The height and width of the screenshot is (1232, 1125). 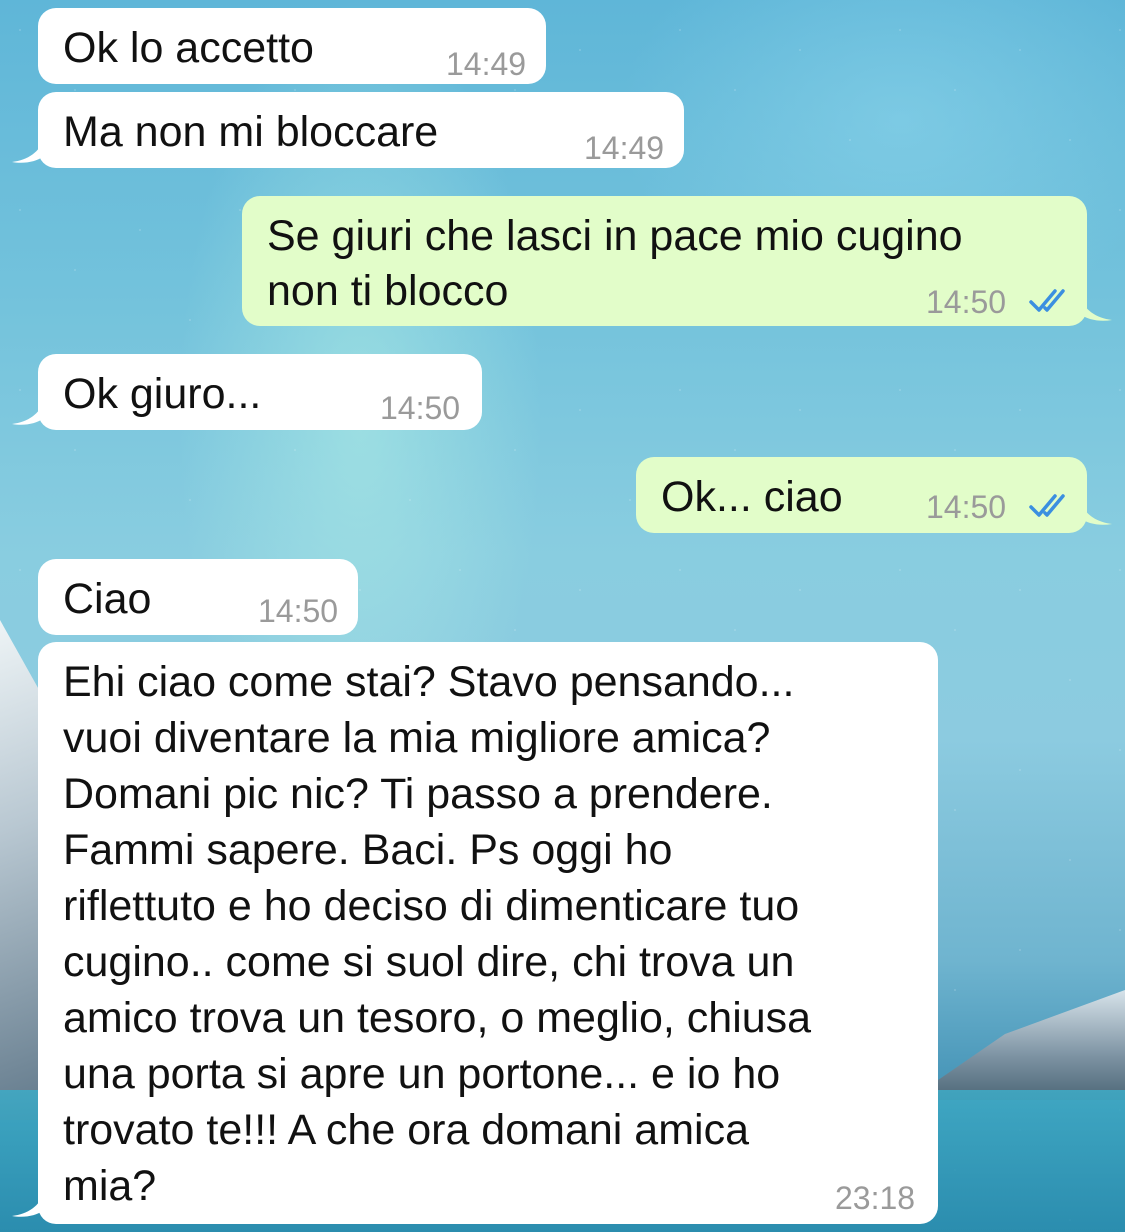 What do you see at coordinates (875, 1198) in the screenshot?
I see `message-timestamp: 23:18` at bounding box center [875, 1198].